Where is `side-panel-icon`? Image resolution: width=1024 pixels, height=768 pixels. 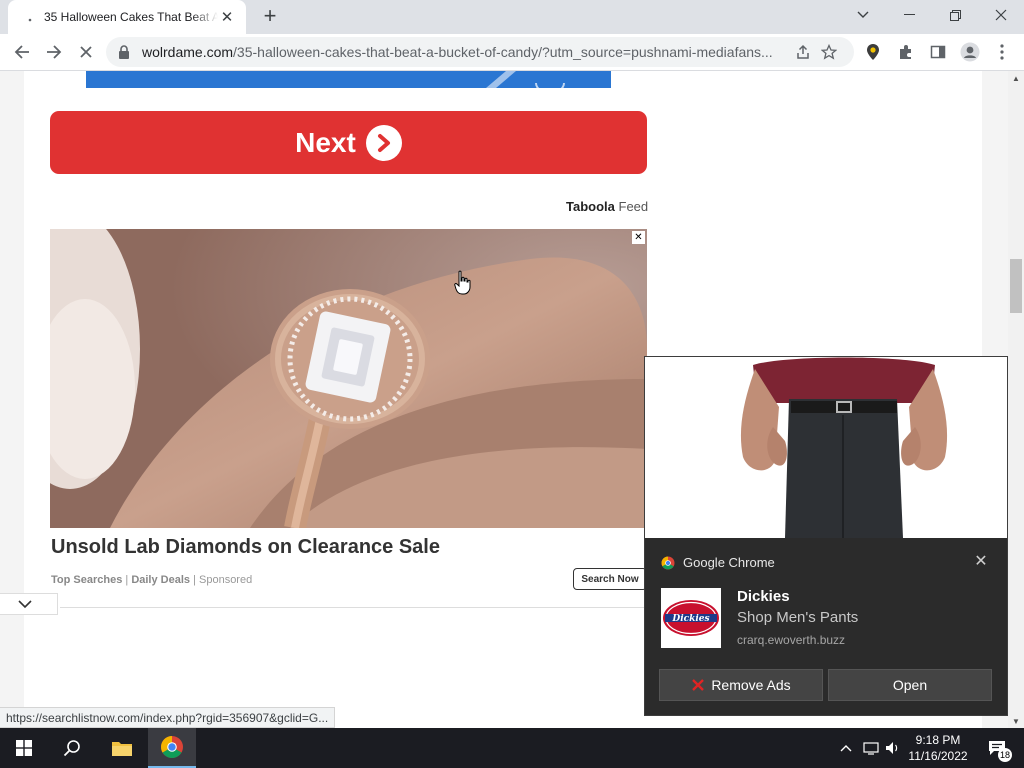 side-panel-icon is located at coordinates (938, 52).